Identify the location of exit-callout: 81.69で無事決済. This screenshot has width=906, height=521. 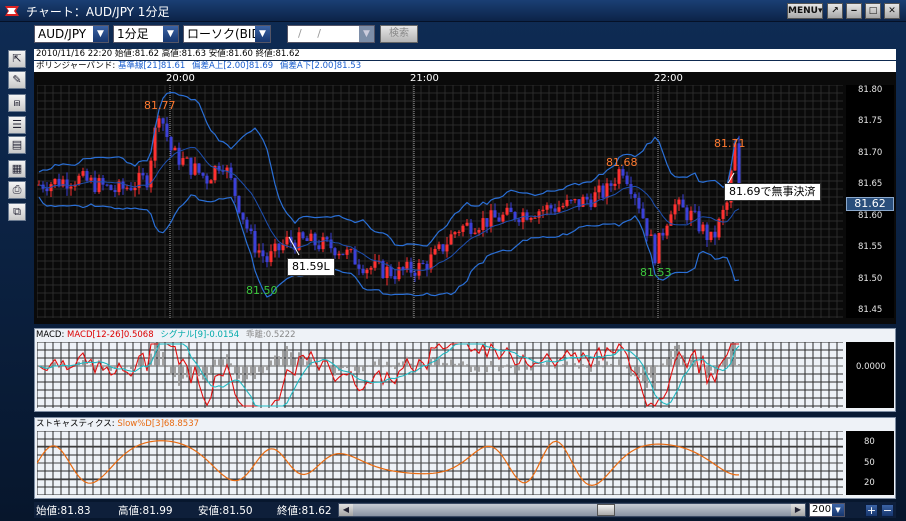
(772, 192).